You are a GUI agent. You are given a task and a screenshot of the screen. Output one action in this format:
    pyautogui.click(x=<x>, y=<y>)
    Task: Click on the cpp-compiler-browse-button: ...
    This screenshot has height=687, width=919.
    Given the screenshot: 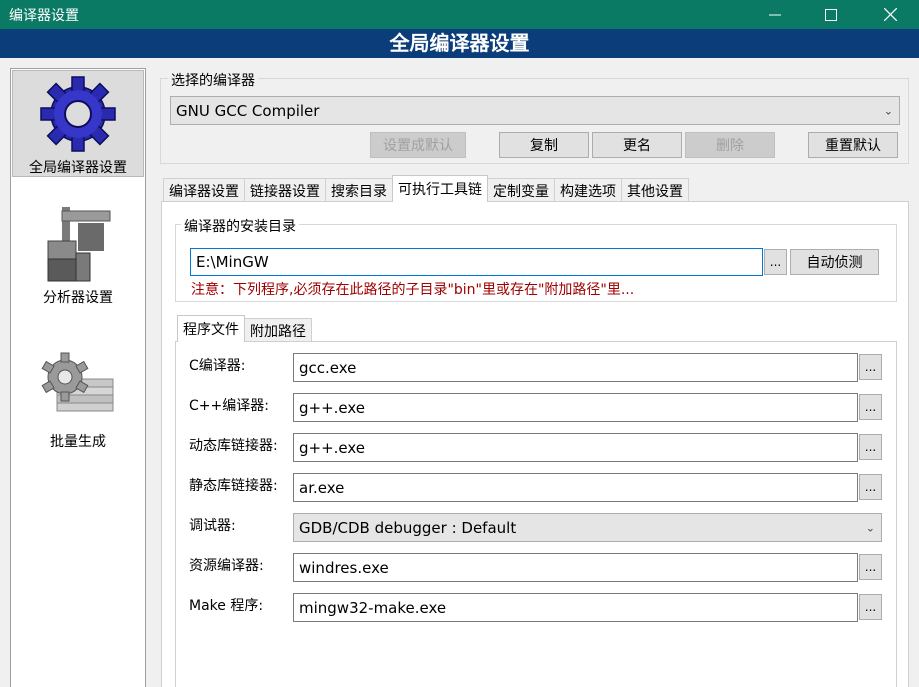 What is the action you would take?
    pyautogui.click(x=870, y=407)
    